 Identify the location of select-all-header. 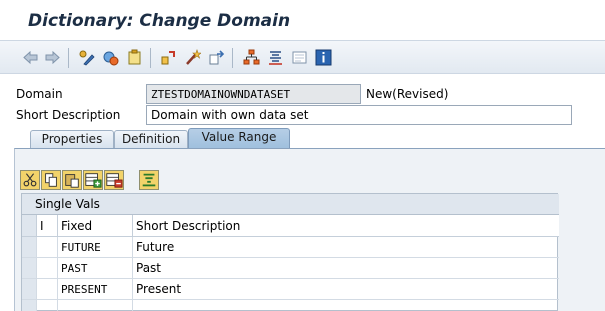
(29, 226).